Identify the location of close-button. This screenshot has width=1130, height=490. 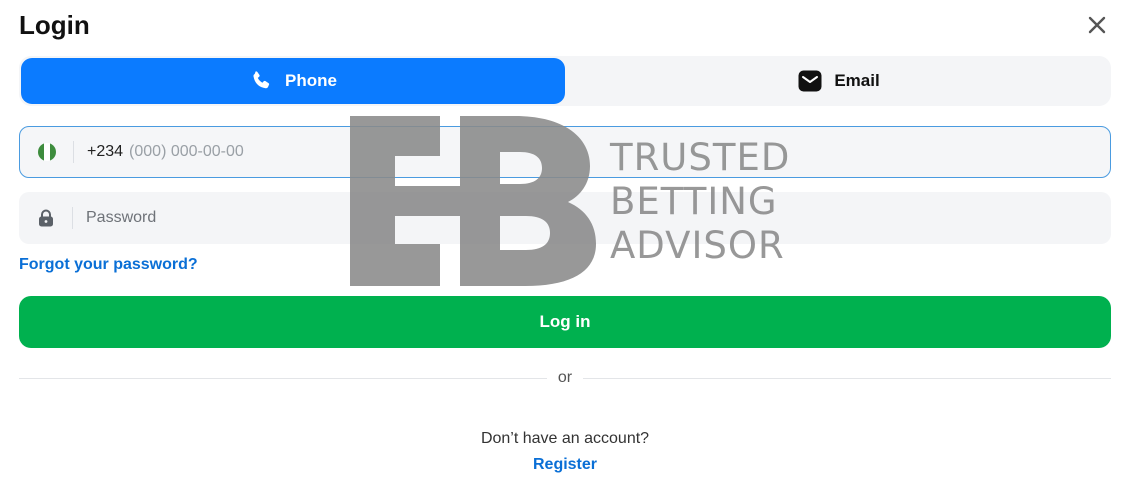
(1097, 25).